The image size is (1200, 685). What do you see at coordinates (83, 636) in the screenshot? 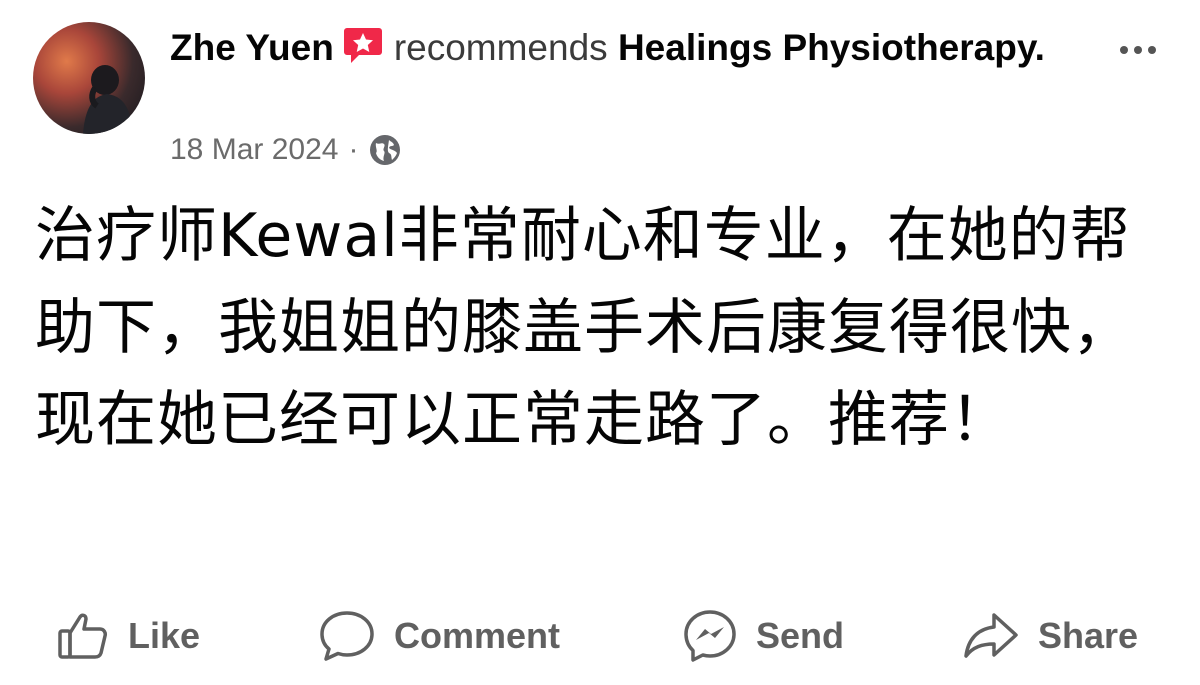
I see `thumbs-up-icon` at bounding box center [83, 636].